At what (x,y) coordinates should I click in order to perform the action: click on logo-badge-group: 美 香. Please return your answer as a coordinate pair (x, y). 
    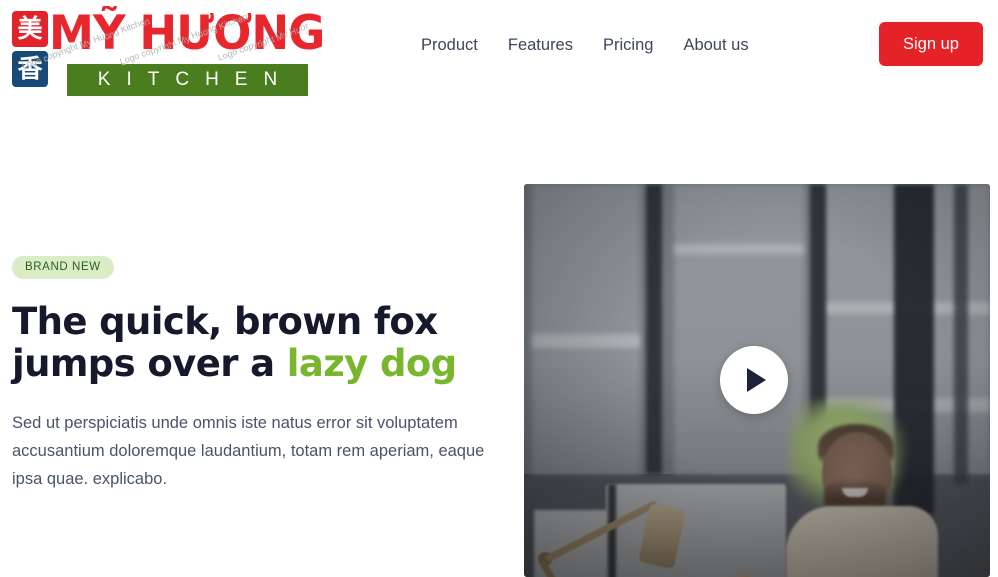
    Looking at the image, I should click on (30, 49).